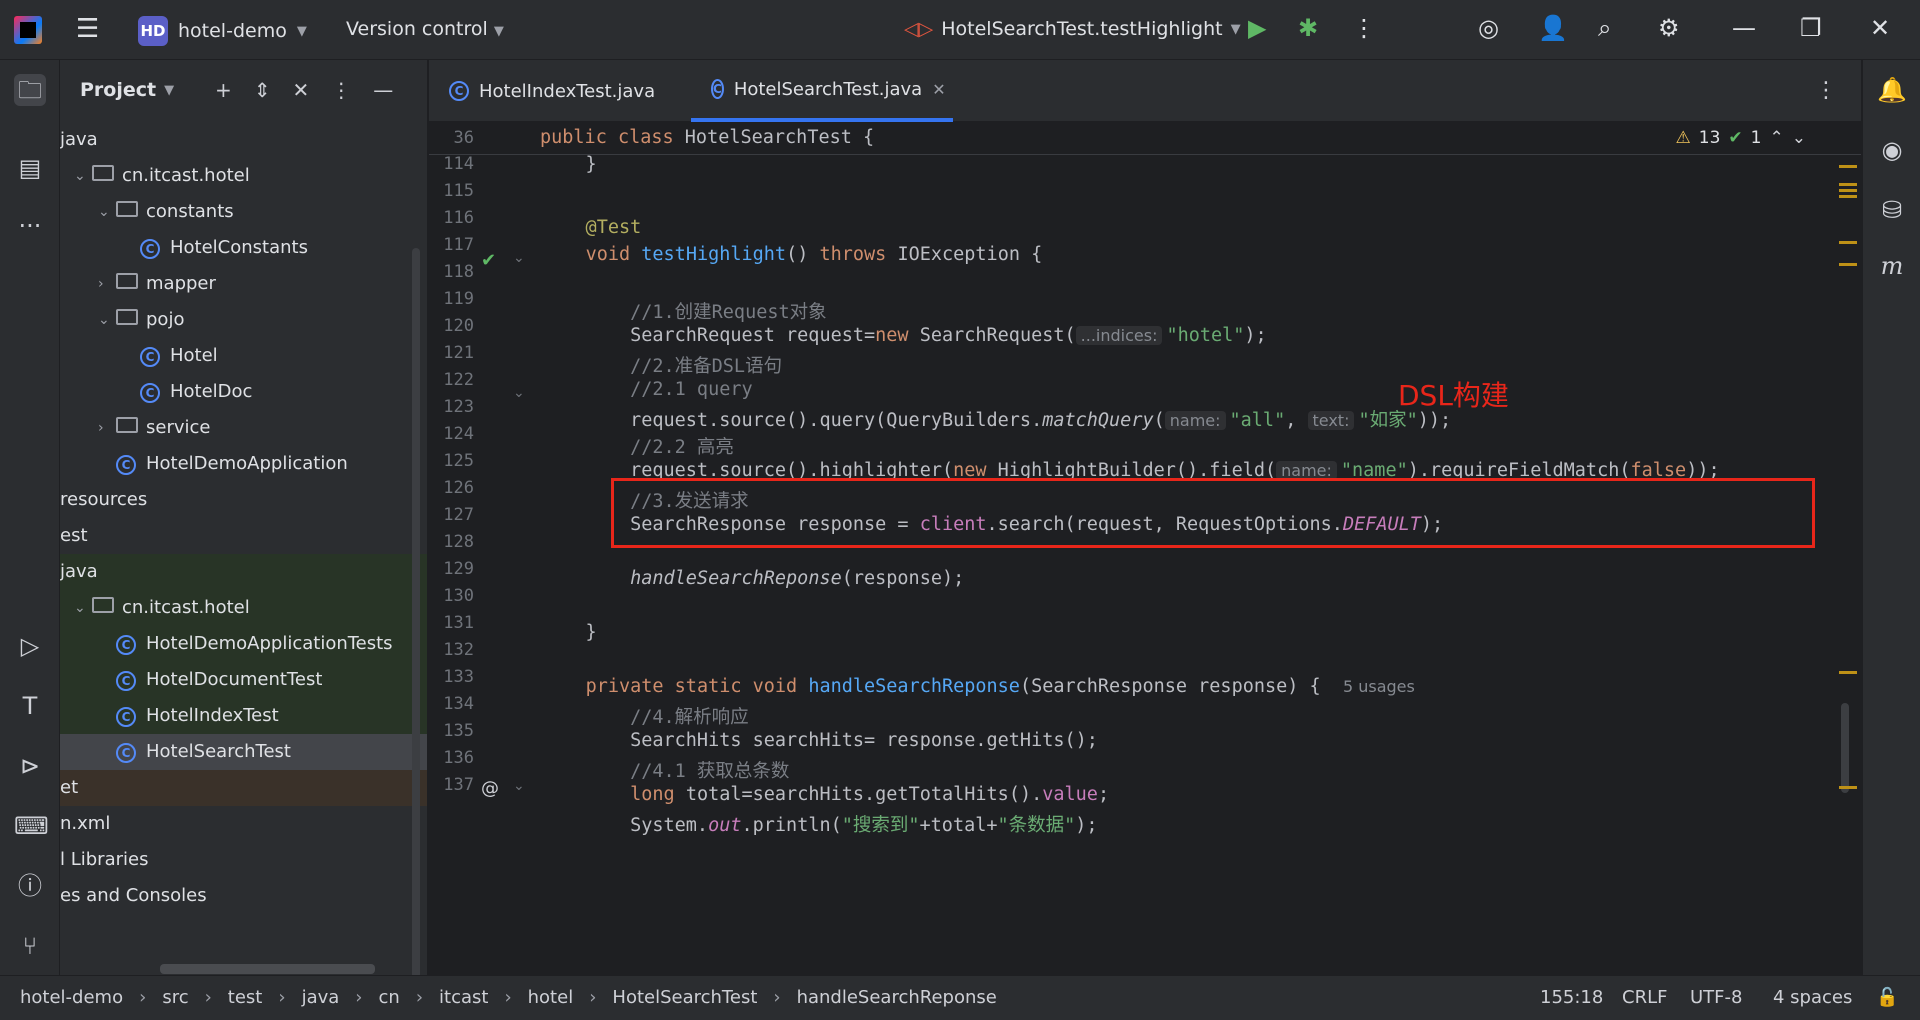  Describe the element at coordinates (1604, 30) in the screenshot. I see `search-icon: ⌕` at that location.